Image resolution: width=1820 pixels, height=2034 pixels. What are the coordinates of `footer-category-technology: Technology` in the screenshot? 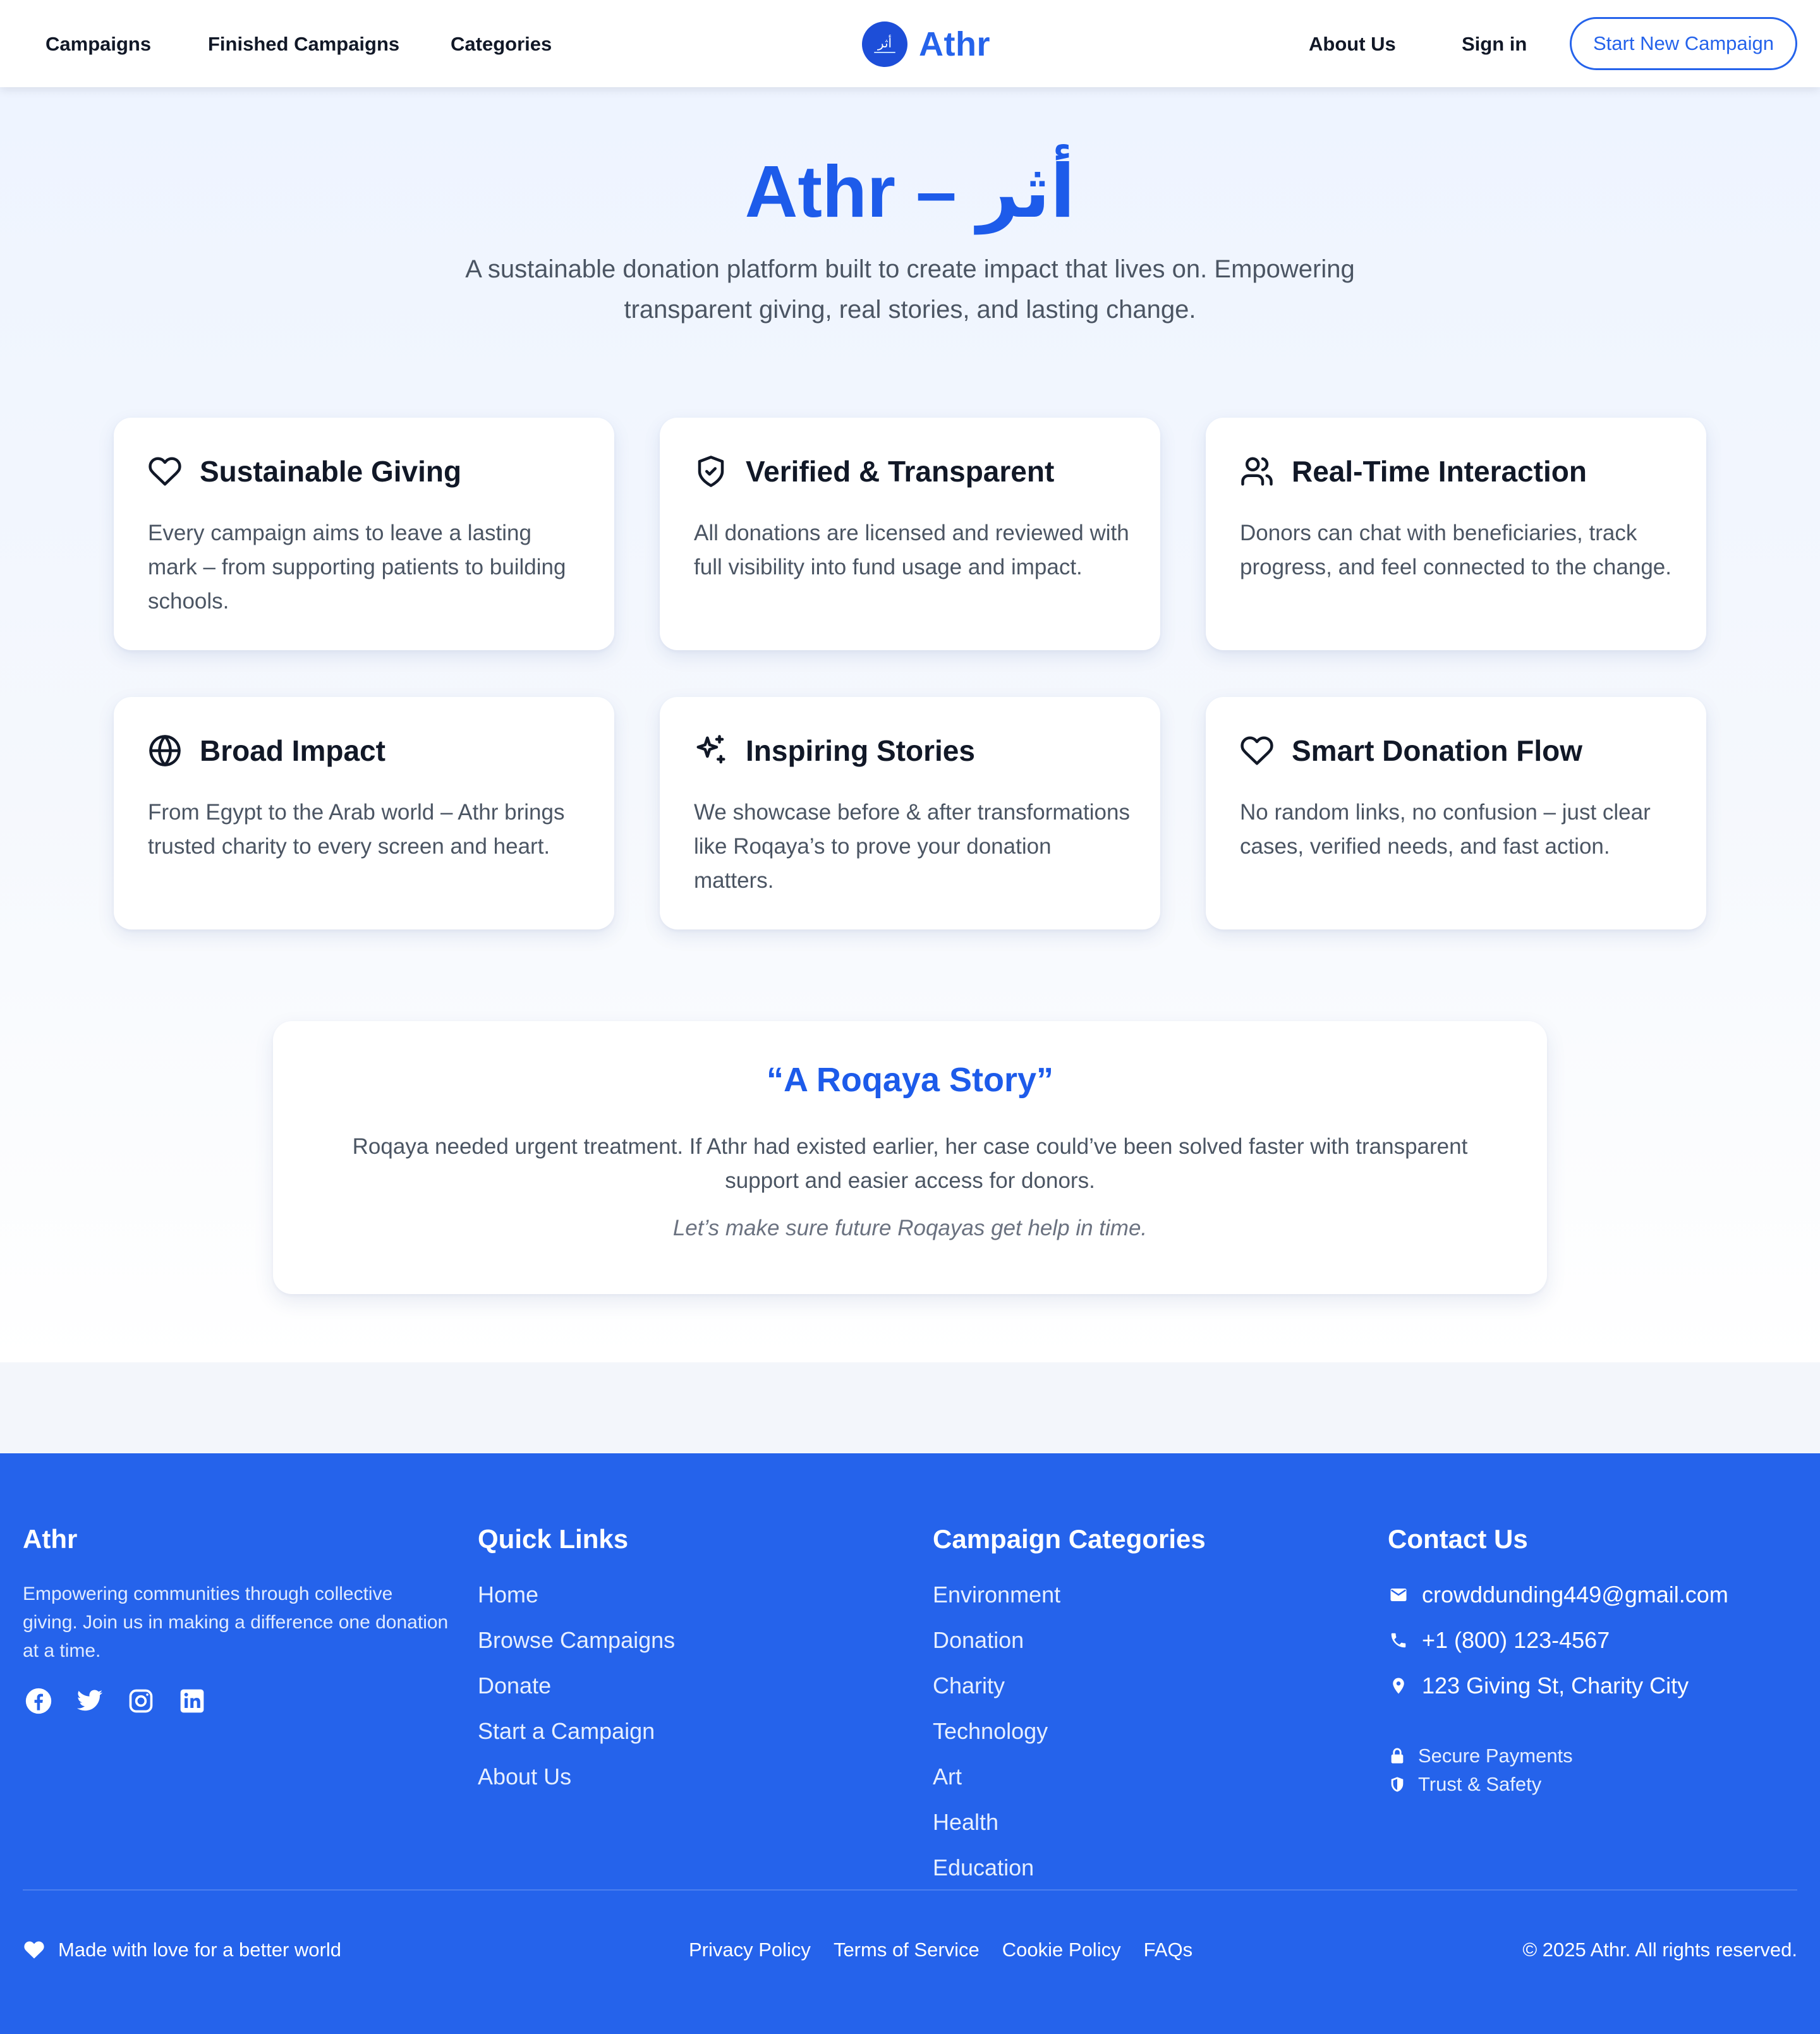 It's located at (1069, 1731).